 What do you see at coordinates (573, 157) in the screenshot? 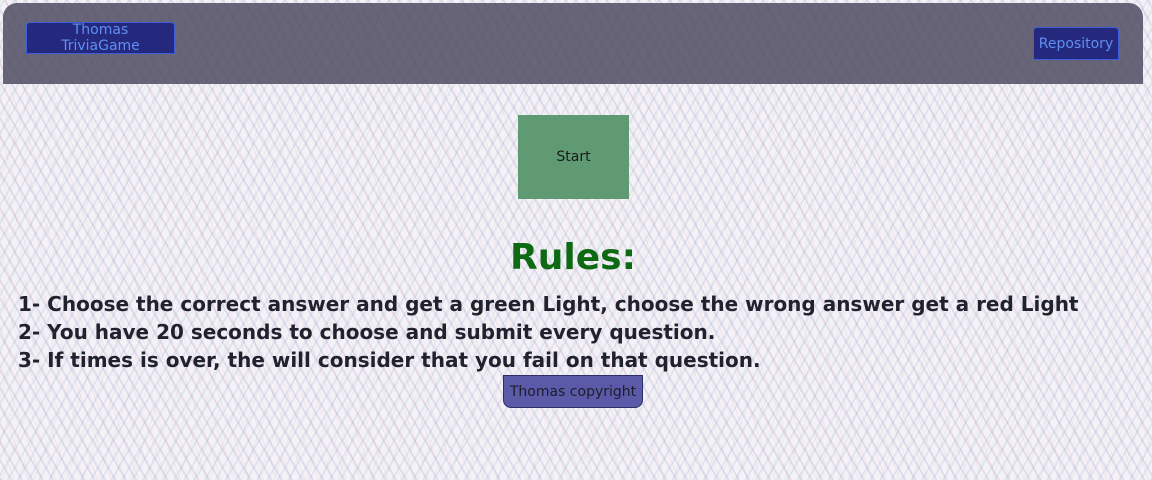
I see `start-button: Start` at bounding box center [573, 157].